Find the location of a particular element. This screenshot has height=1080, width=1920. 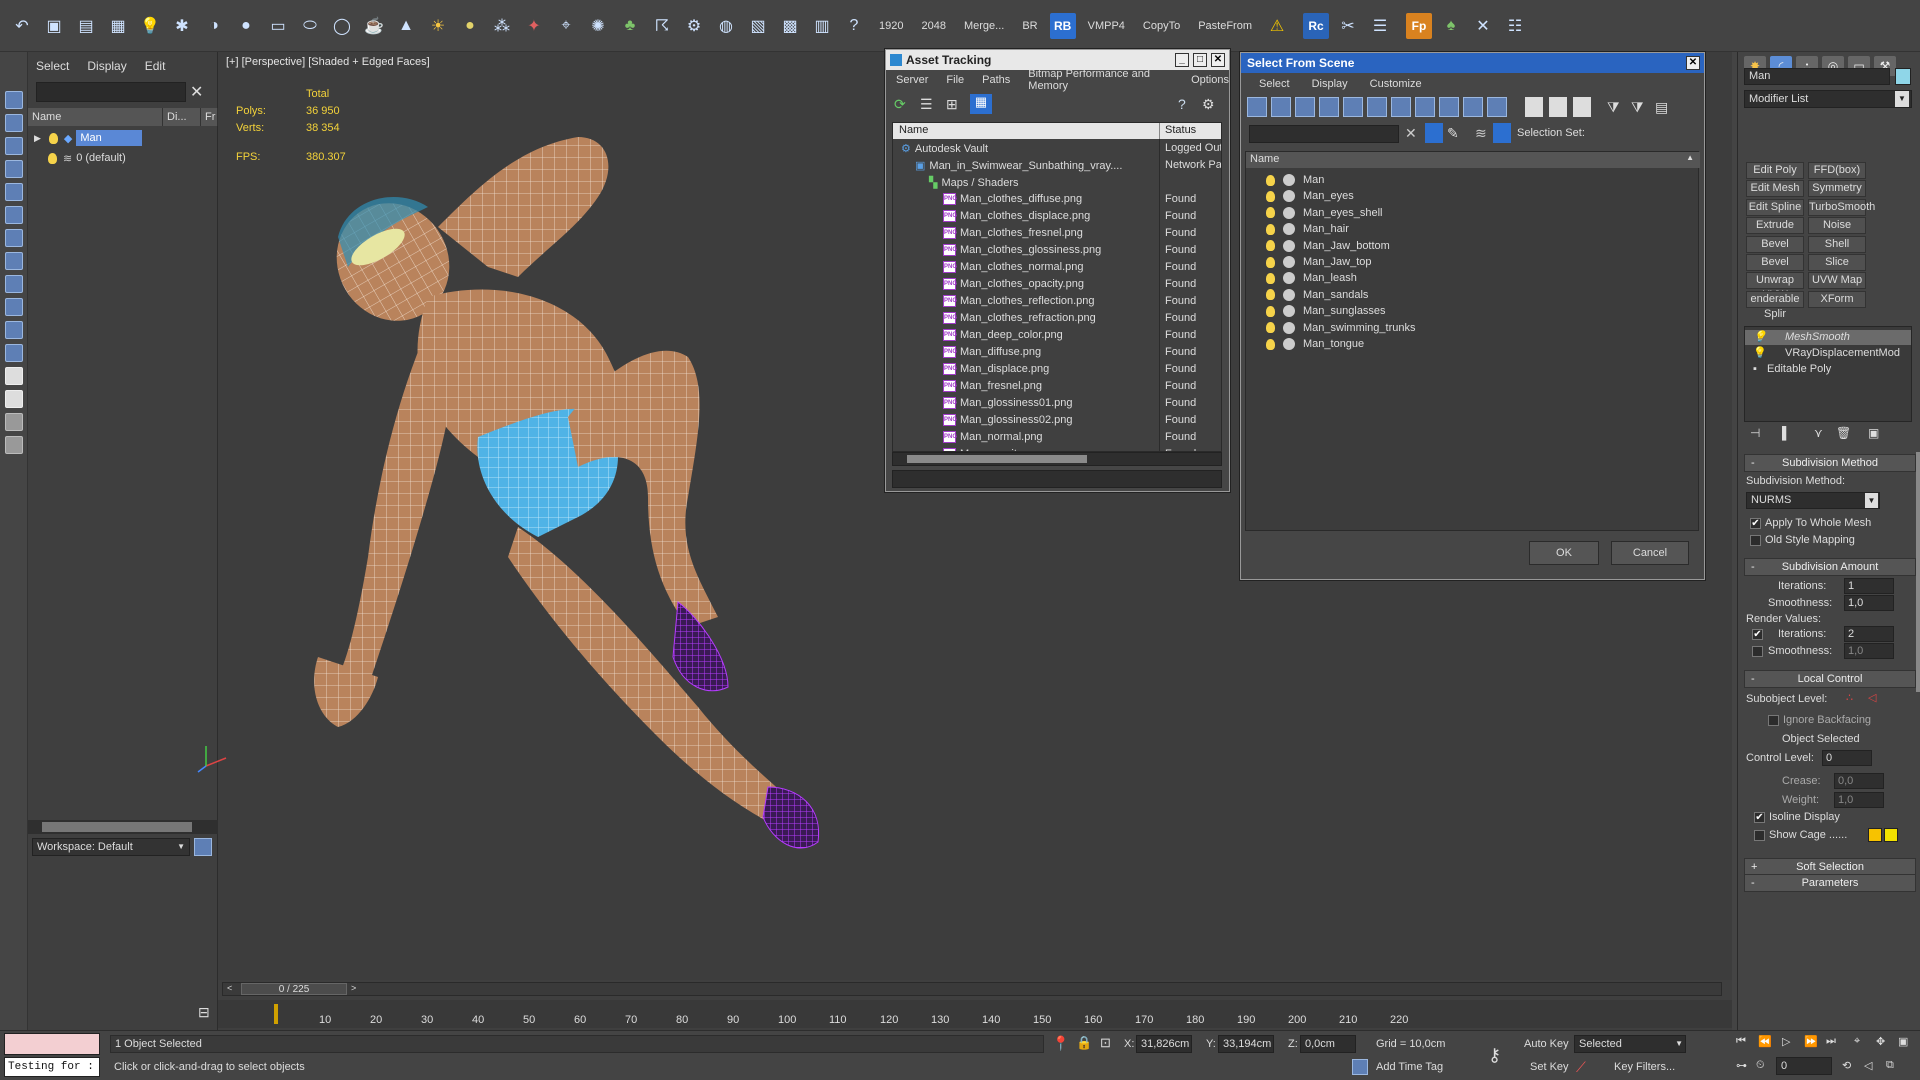

scene-object-row: Man_tongue is located at coordinates (1315, 344).